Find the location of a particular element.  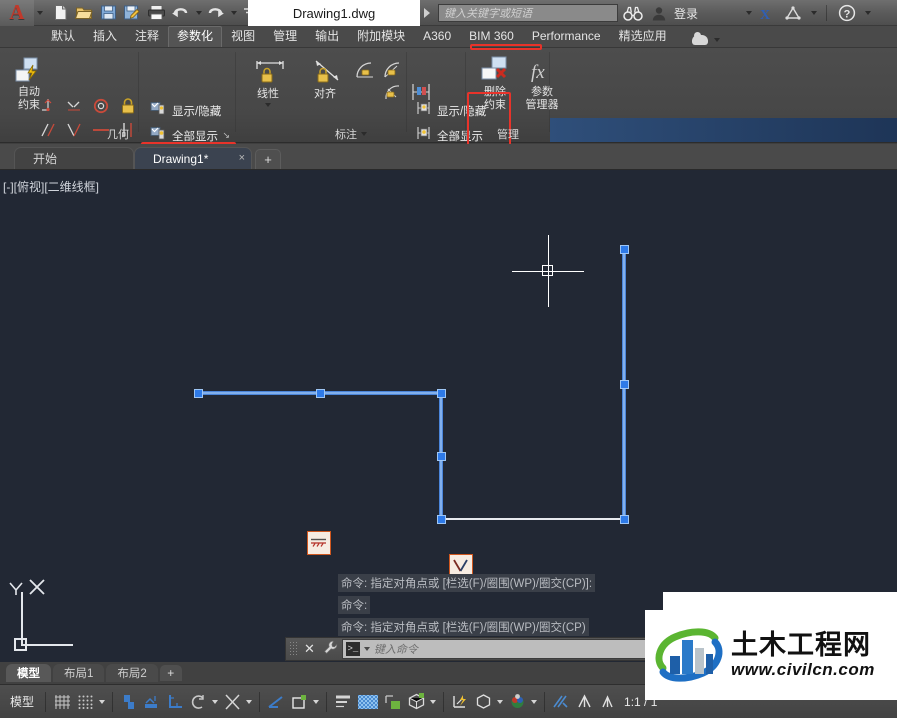

aligned-dim-constraint-button: 对齐 is located at coordinates (325, 79).